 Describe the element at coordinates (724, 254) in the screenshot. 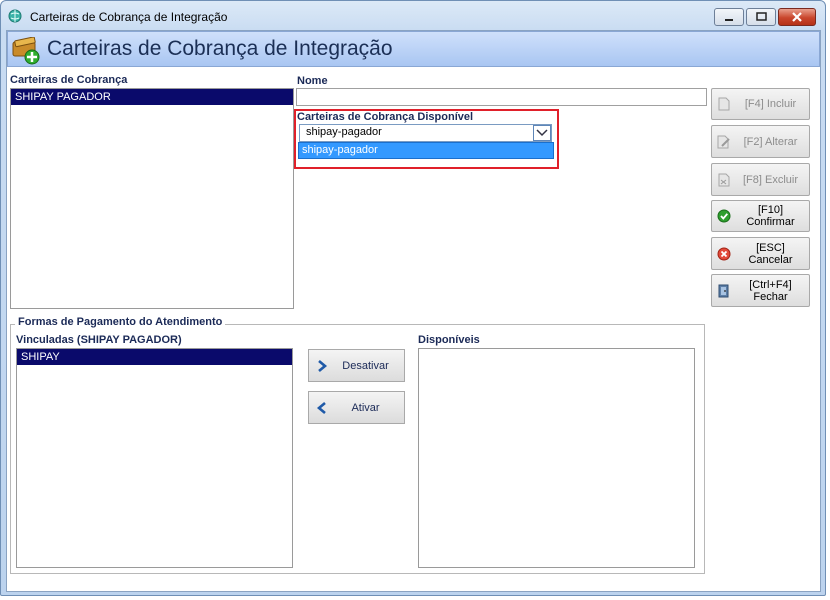

I see `cancel-icon` at that location.